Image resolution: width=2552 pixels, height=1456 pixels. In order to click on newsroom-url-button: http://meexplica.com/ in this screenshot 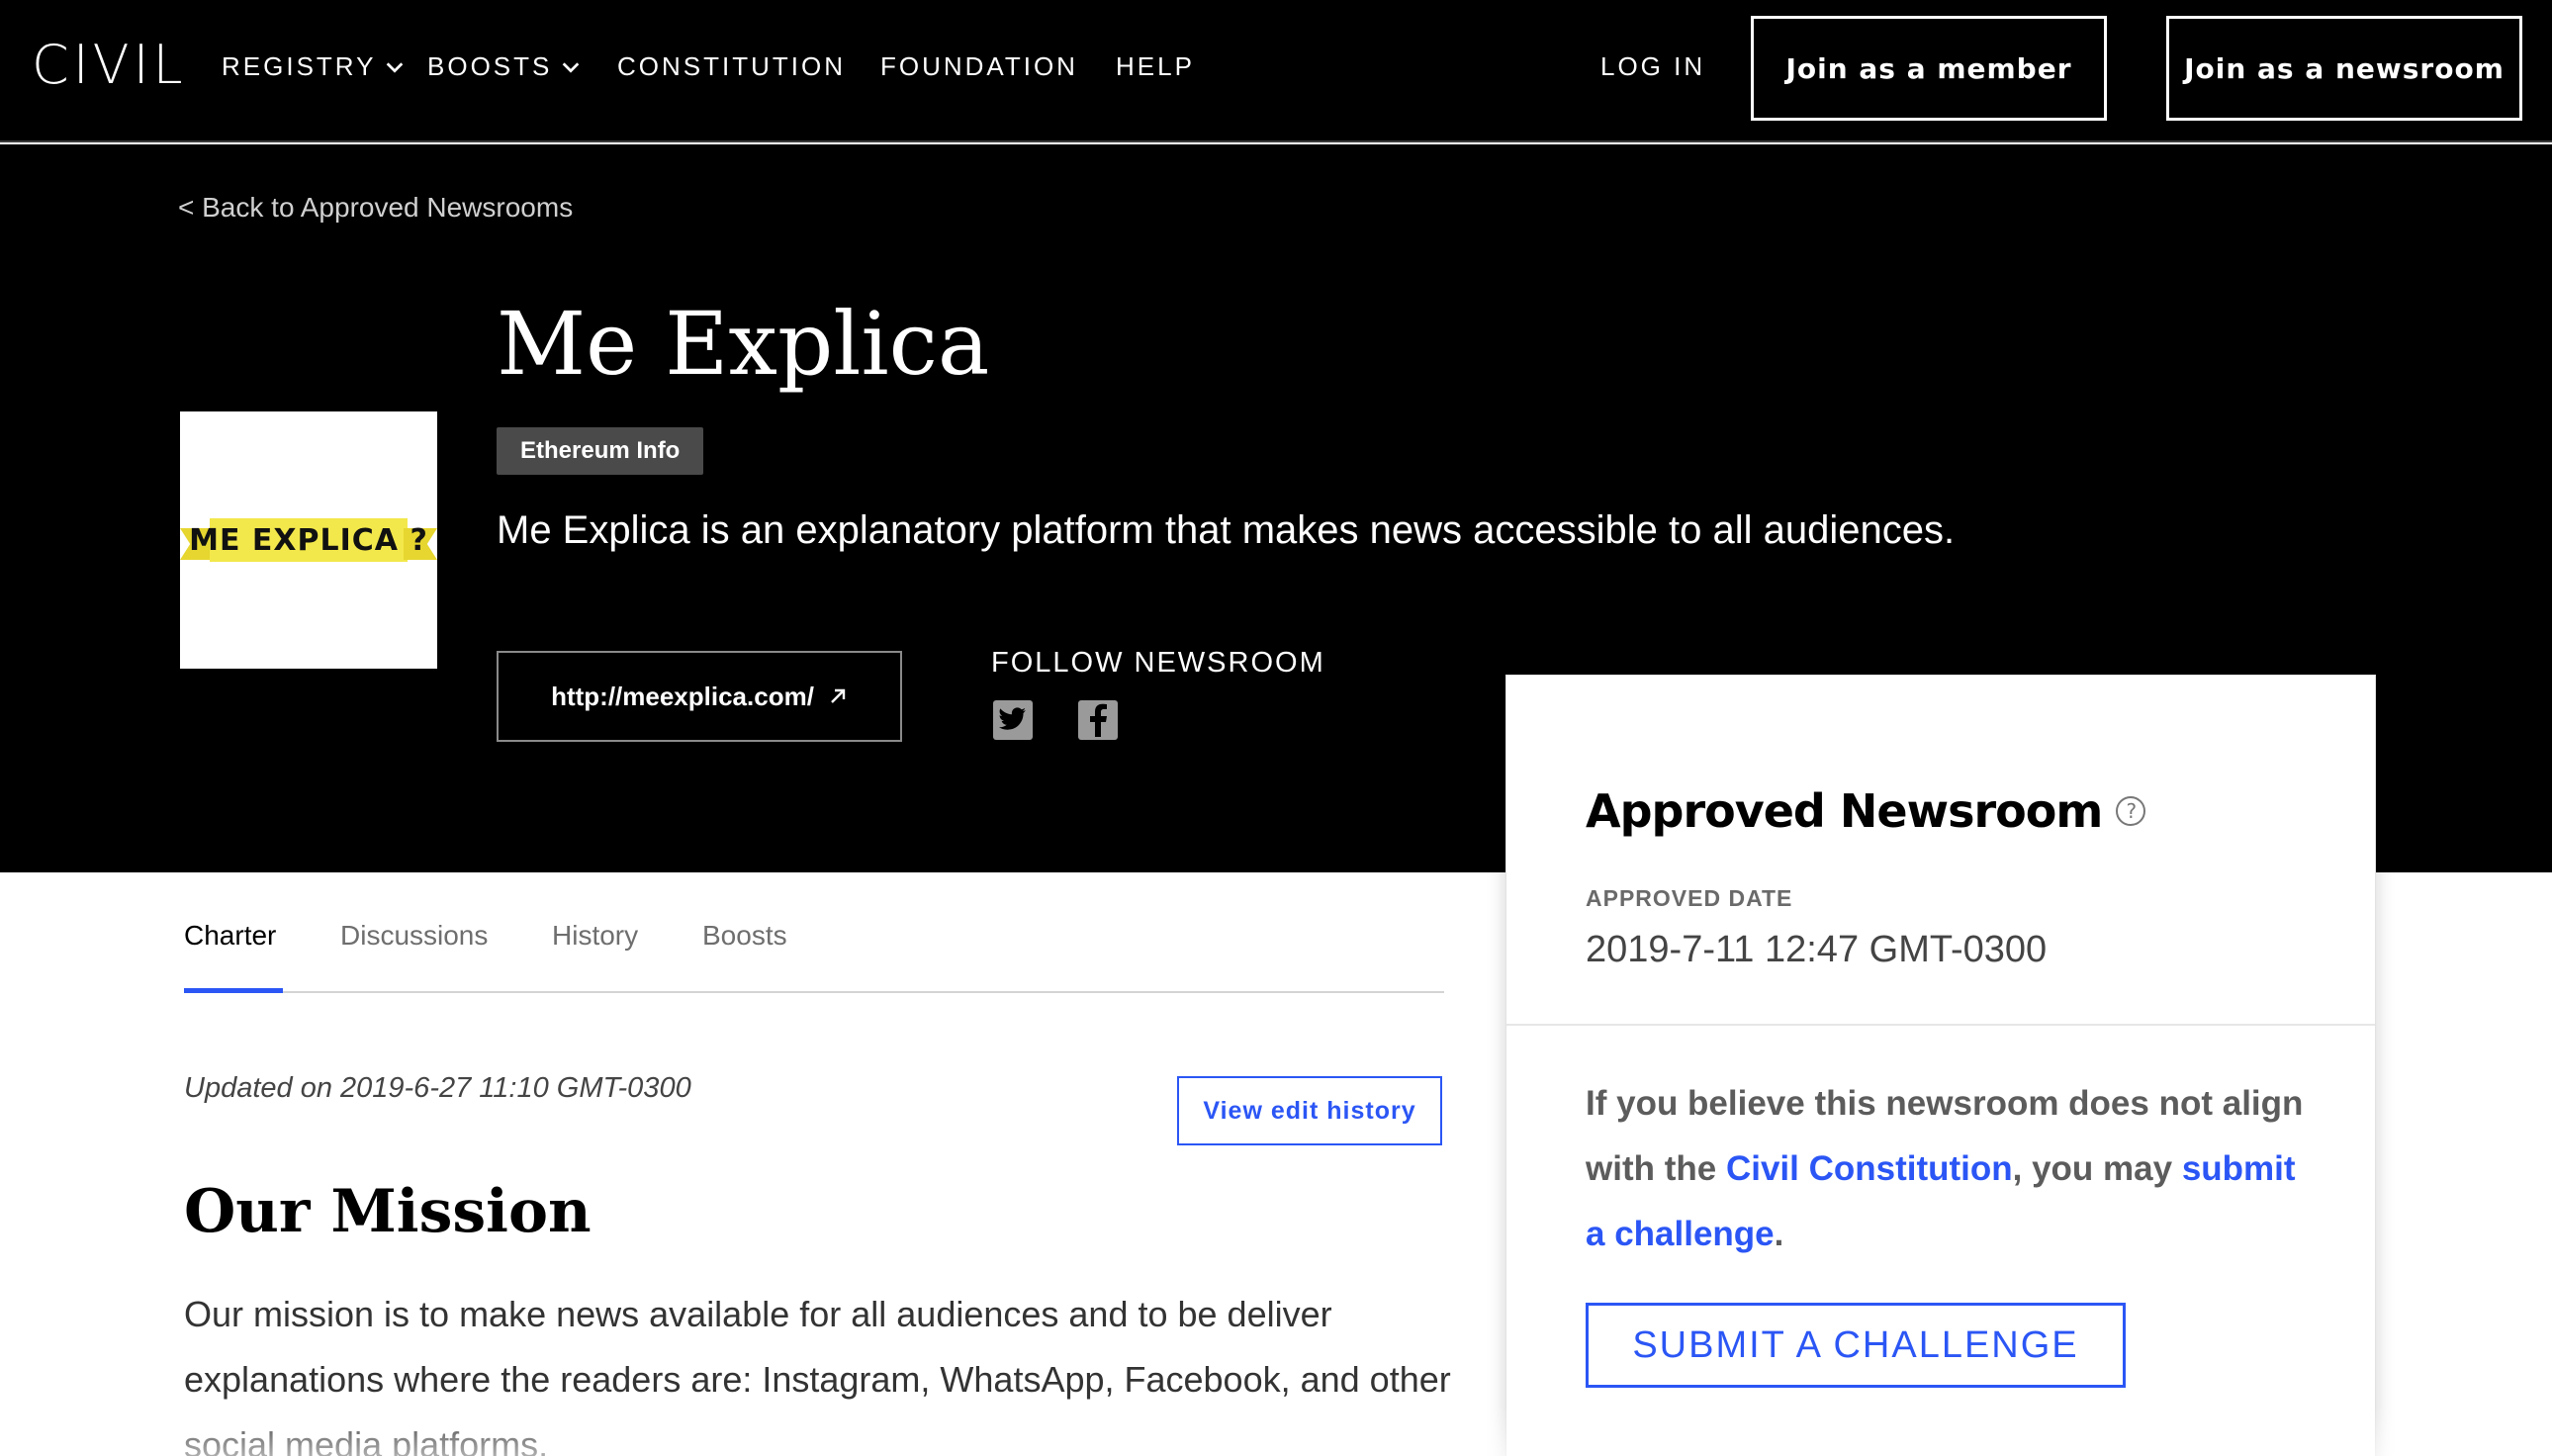, I will do `click(699, 696)`.